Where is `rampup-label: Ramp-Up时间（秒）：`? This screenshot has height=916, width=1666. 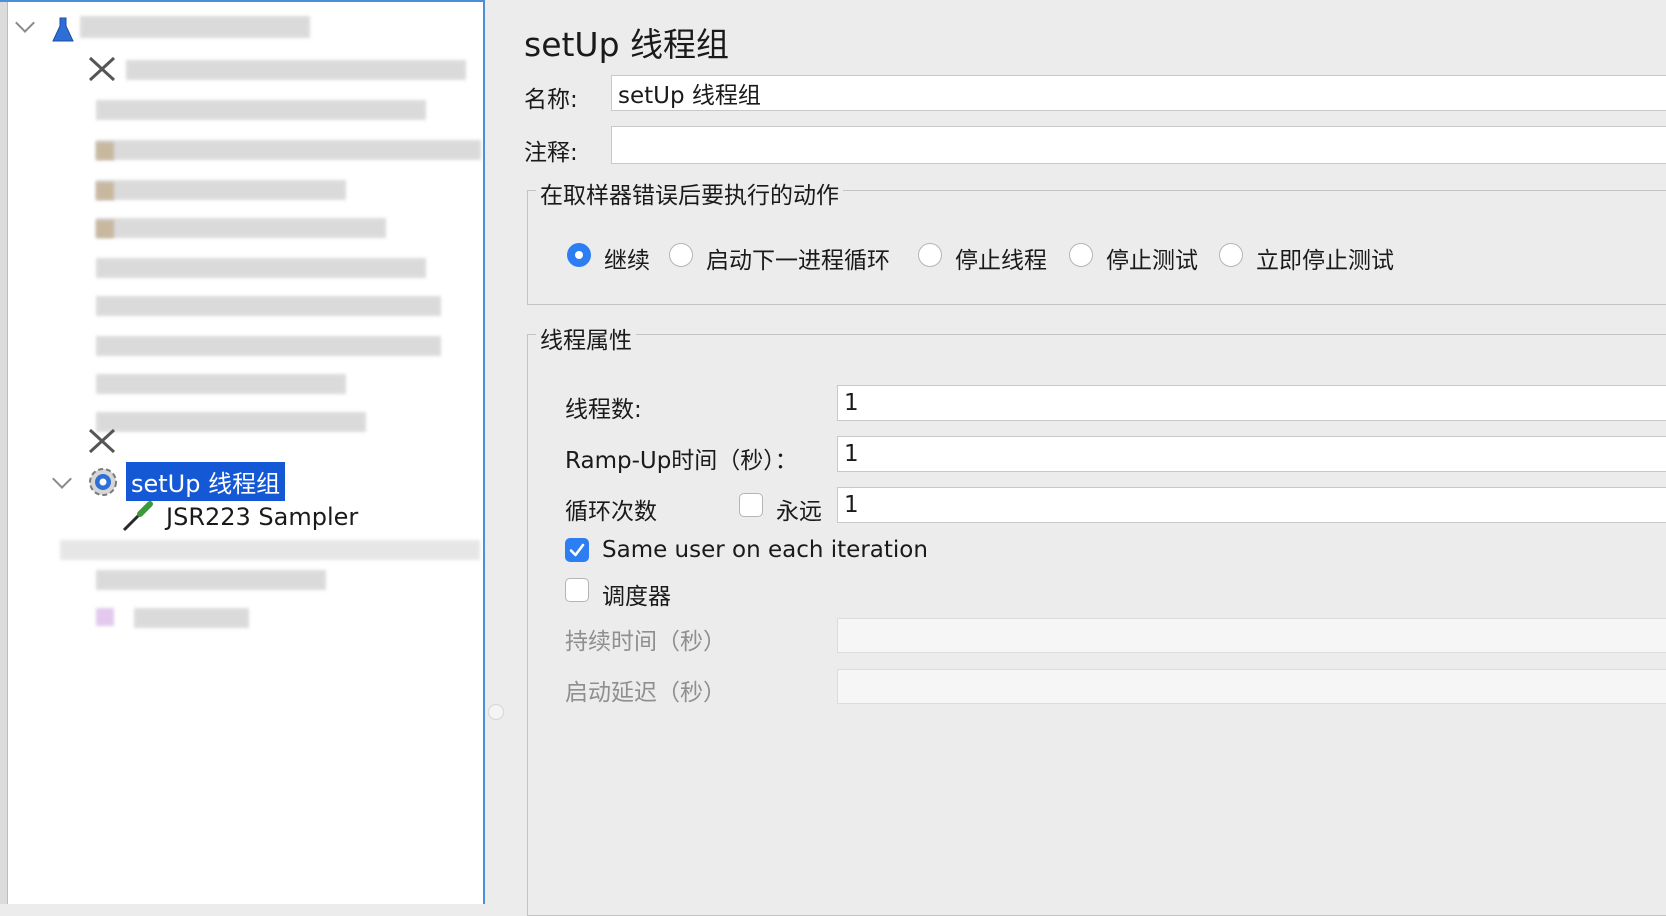 rampup-label: Ramp-Up时间（秒）： is located at coordinates (681, 461).